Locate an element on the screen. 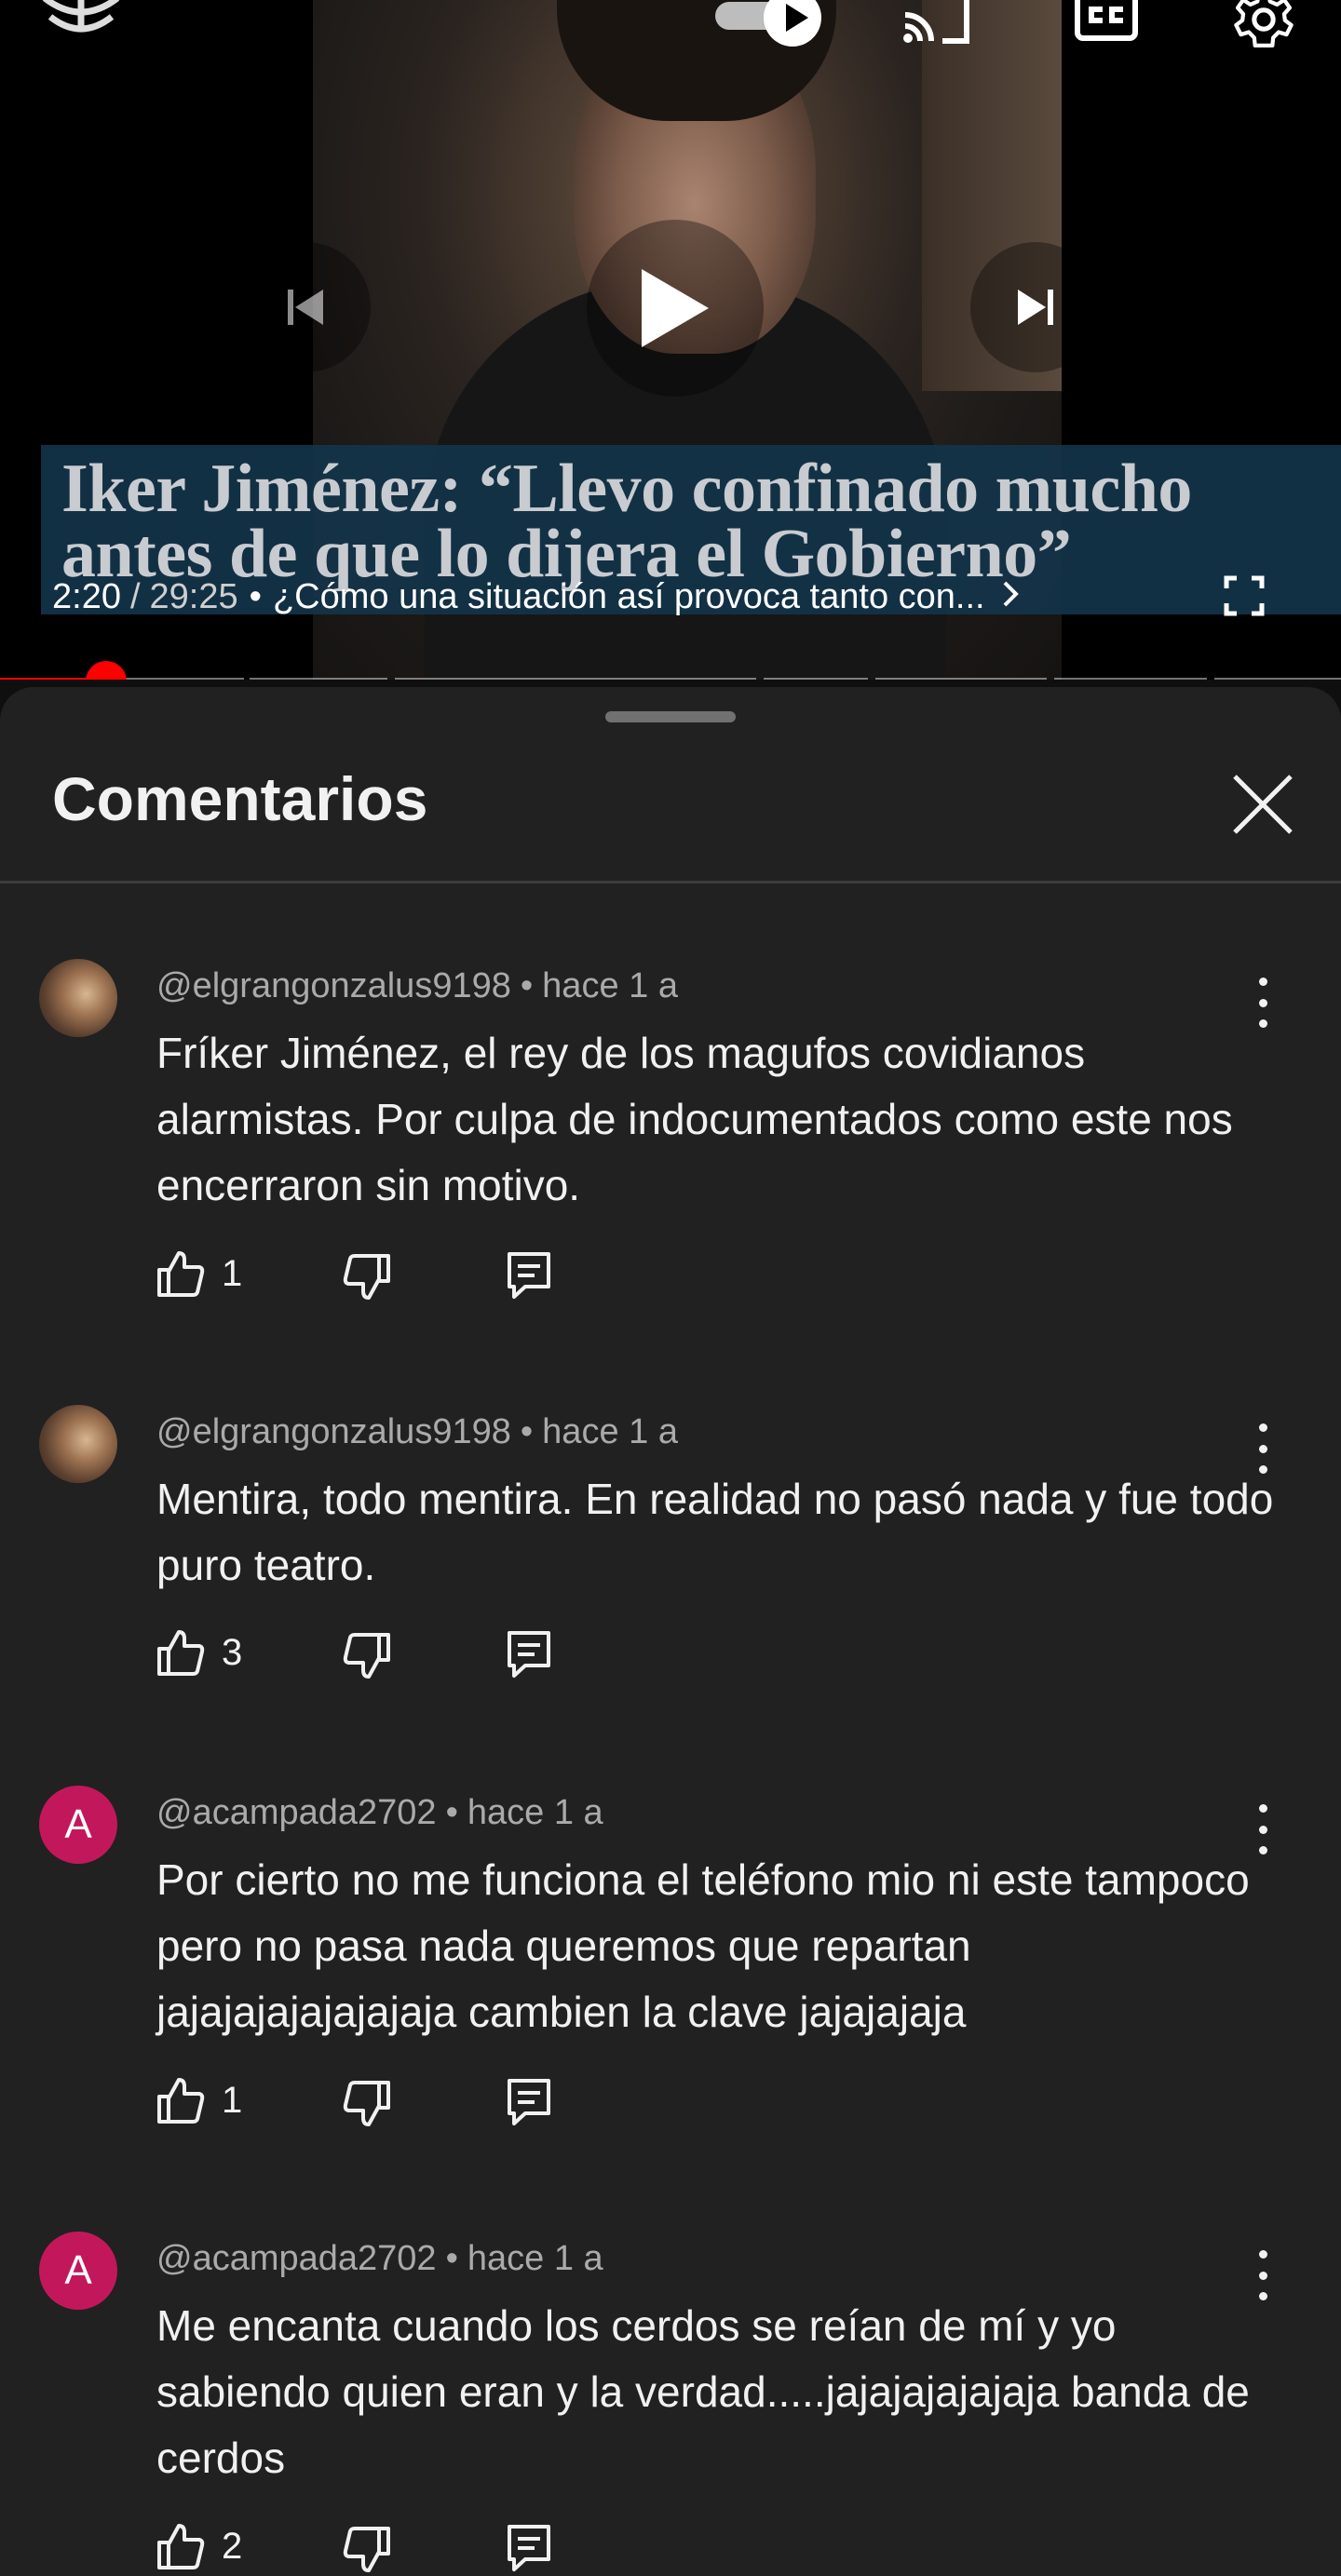 The height and width of the screenshot is (2576, 1341). caption-line-1: Iker Jiménez: “Llevo confinado mucho is located at coordinates (626, 489).